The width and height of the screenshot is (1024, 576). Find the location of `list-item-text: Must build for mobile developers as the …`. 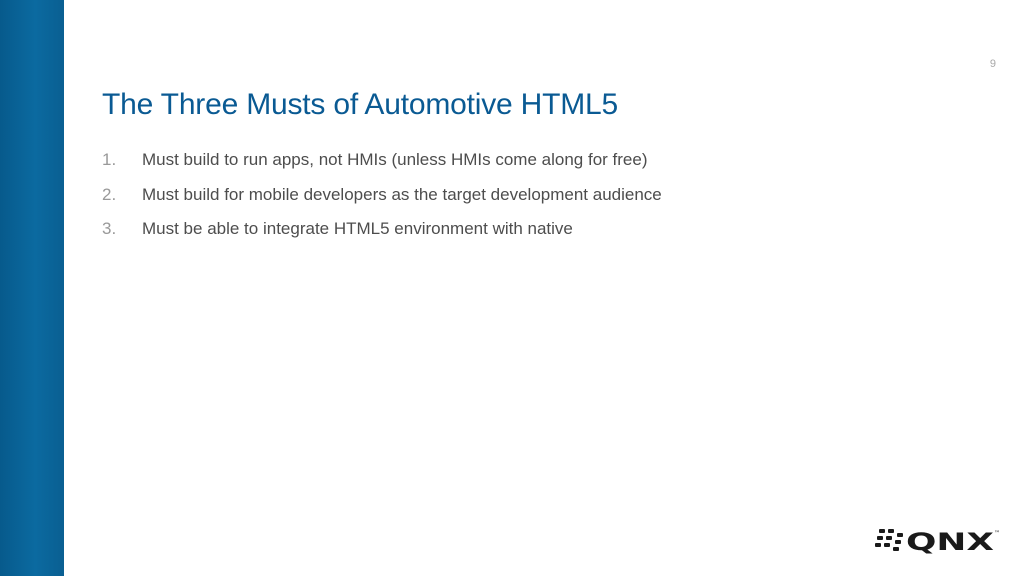

list-item-text: Must build for mobile developers as the … is located at coordinates (402, 194).